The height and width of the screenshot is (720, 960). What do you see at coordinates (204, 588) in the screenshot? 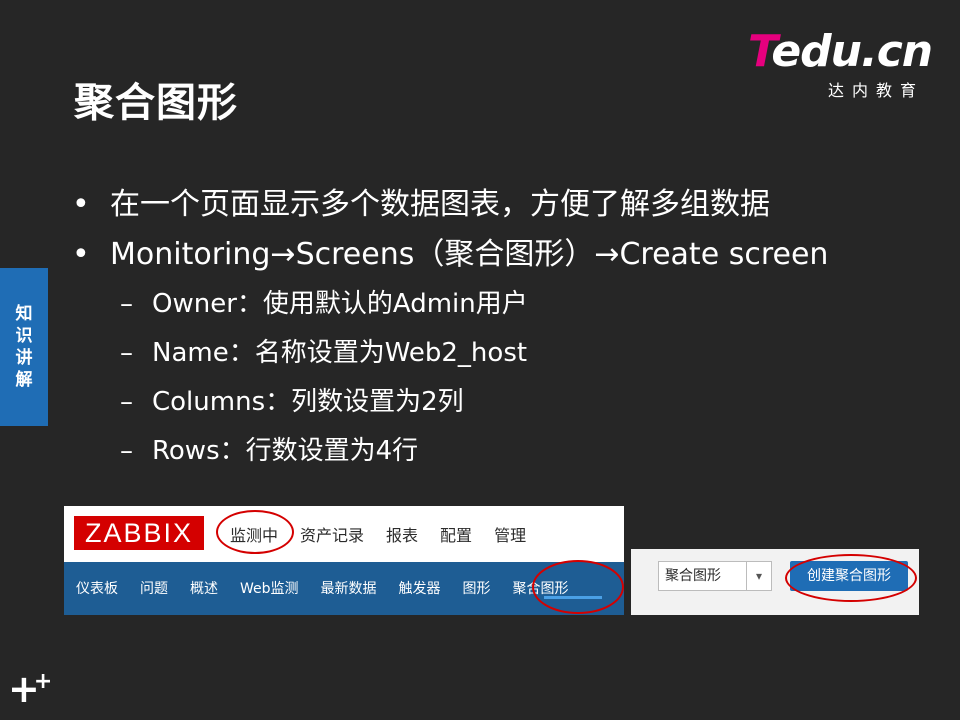
I see `submenu-overview: 概述` at bounding box center [204, 588].